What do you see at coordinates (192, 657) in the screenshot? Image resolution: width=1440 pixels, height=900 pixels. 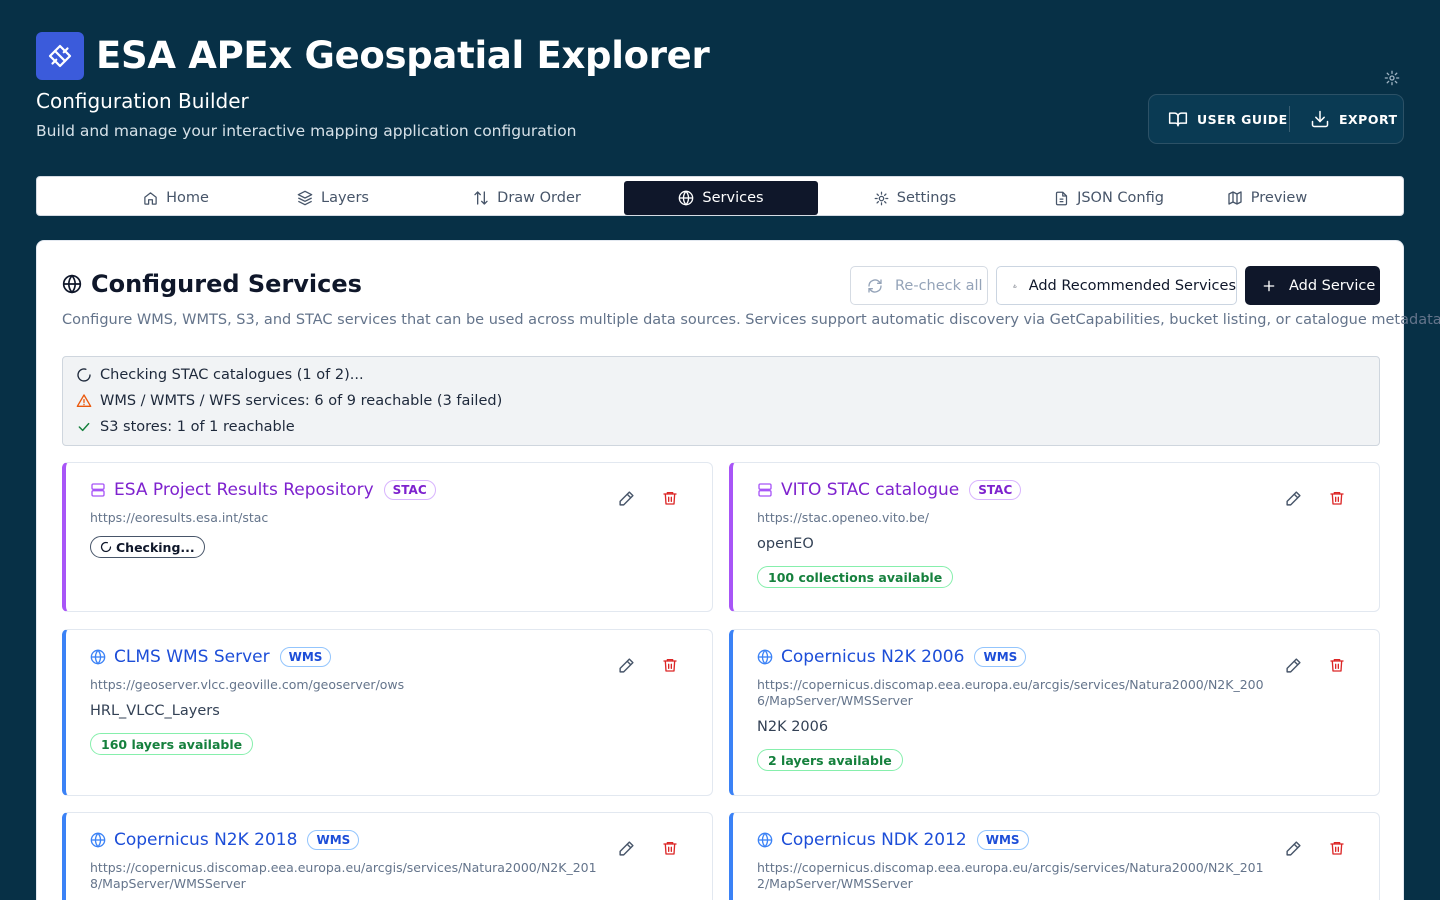 I see `service-name: CLMS WMS Server` at bounding box center [192, 657].